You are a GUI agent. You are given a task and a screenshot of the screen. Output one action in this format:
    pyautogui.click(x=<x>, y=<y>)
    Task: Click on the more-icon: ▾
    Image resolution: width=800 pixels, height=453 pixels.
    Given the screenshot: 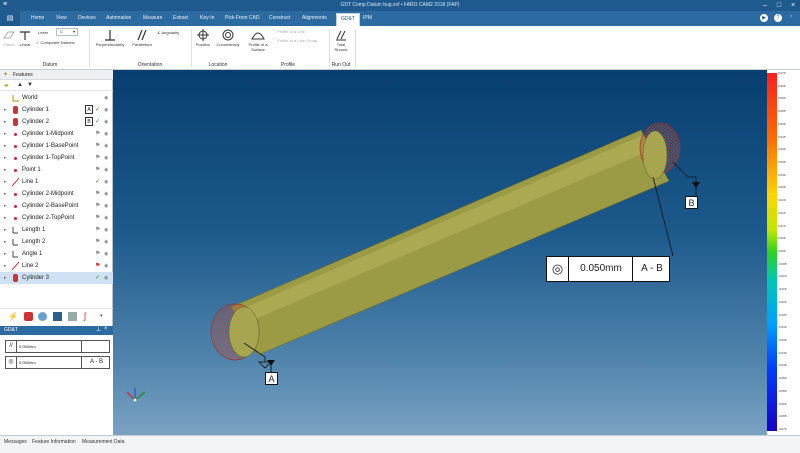 What is the action you would take?
    pyautogui.click(x=101, y=316)
    